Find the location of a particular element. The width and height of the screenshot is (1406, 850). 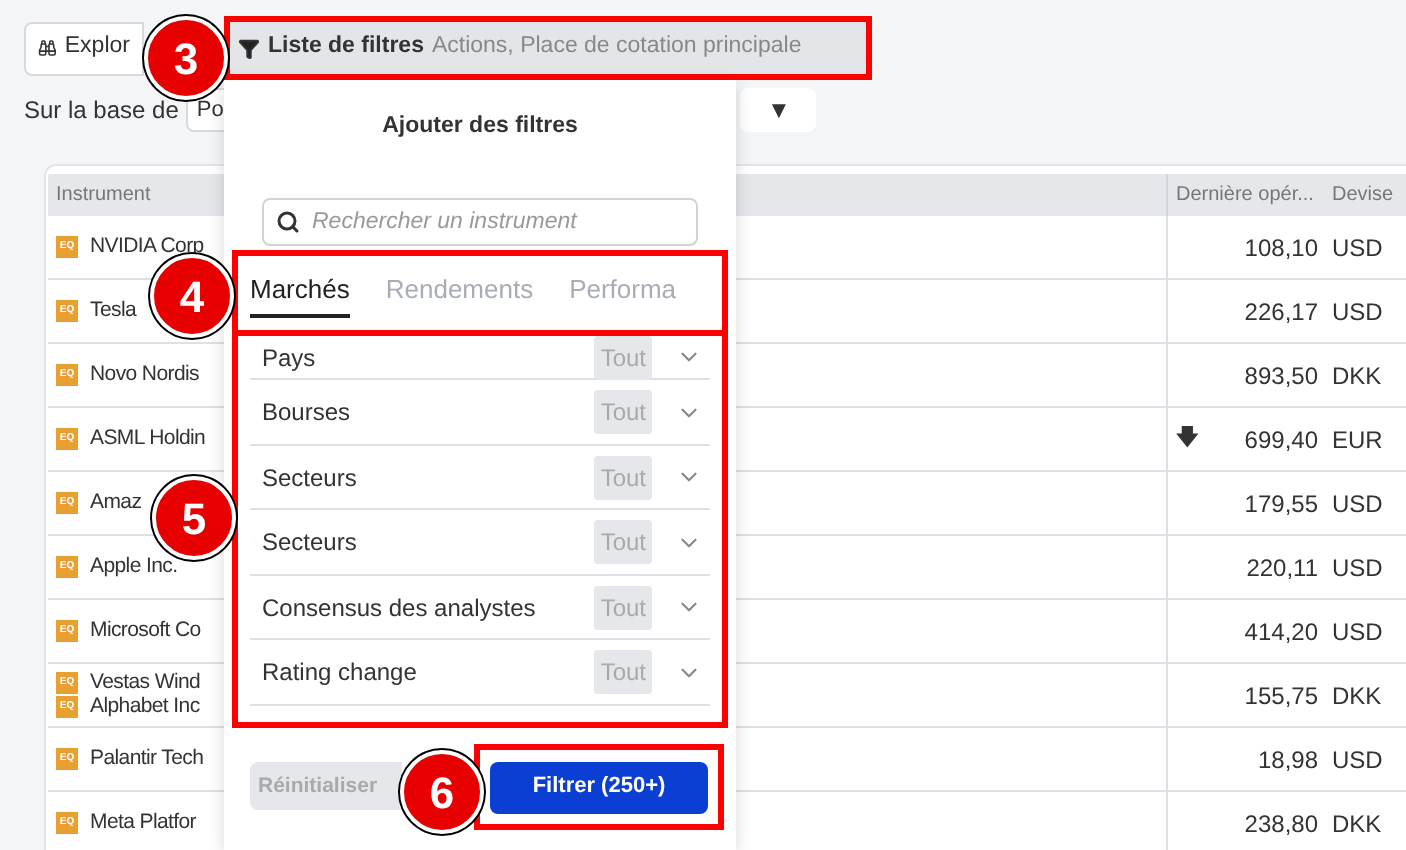

filter-button: Filtrer (250+) is located at coordinates (599, 787).